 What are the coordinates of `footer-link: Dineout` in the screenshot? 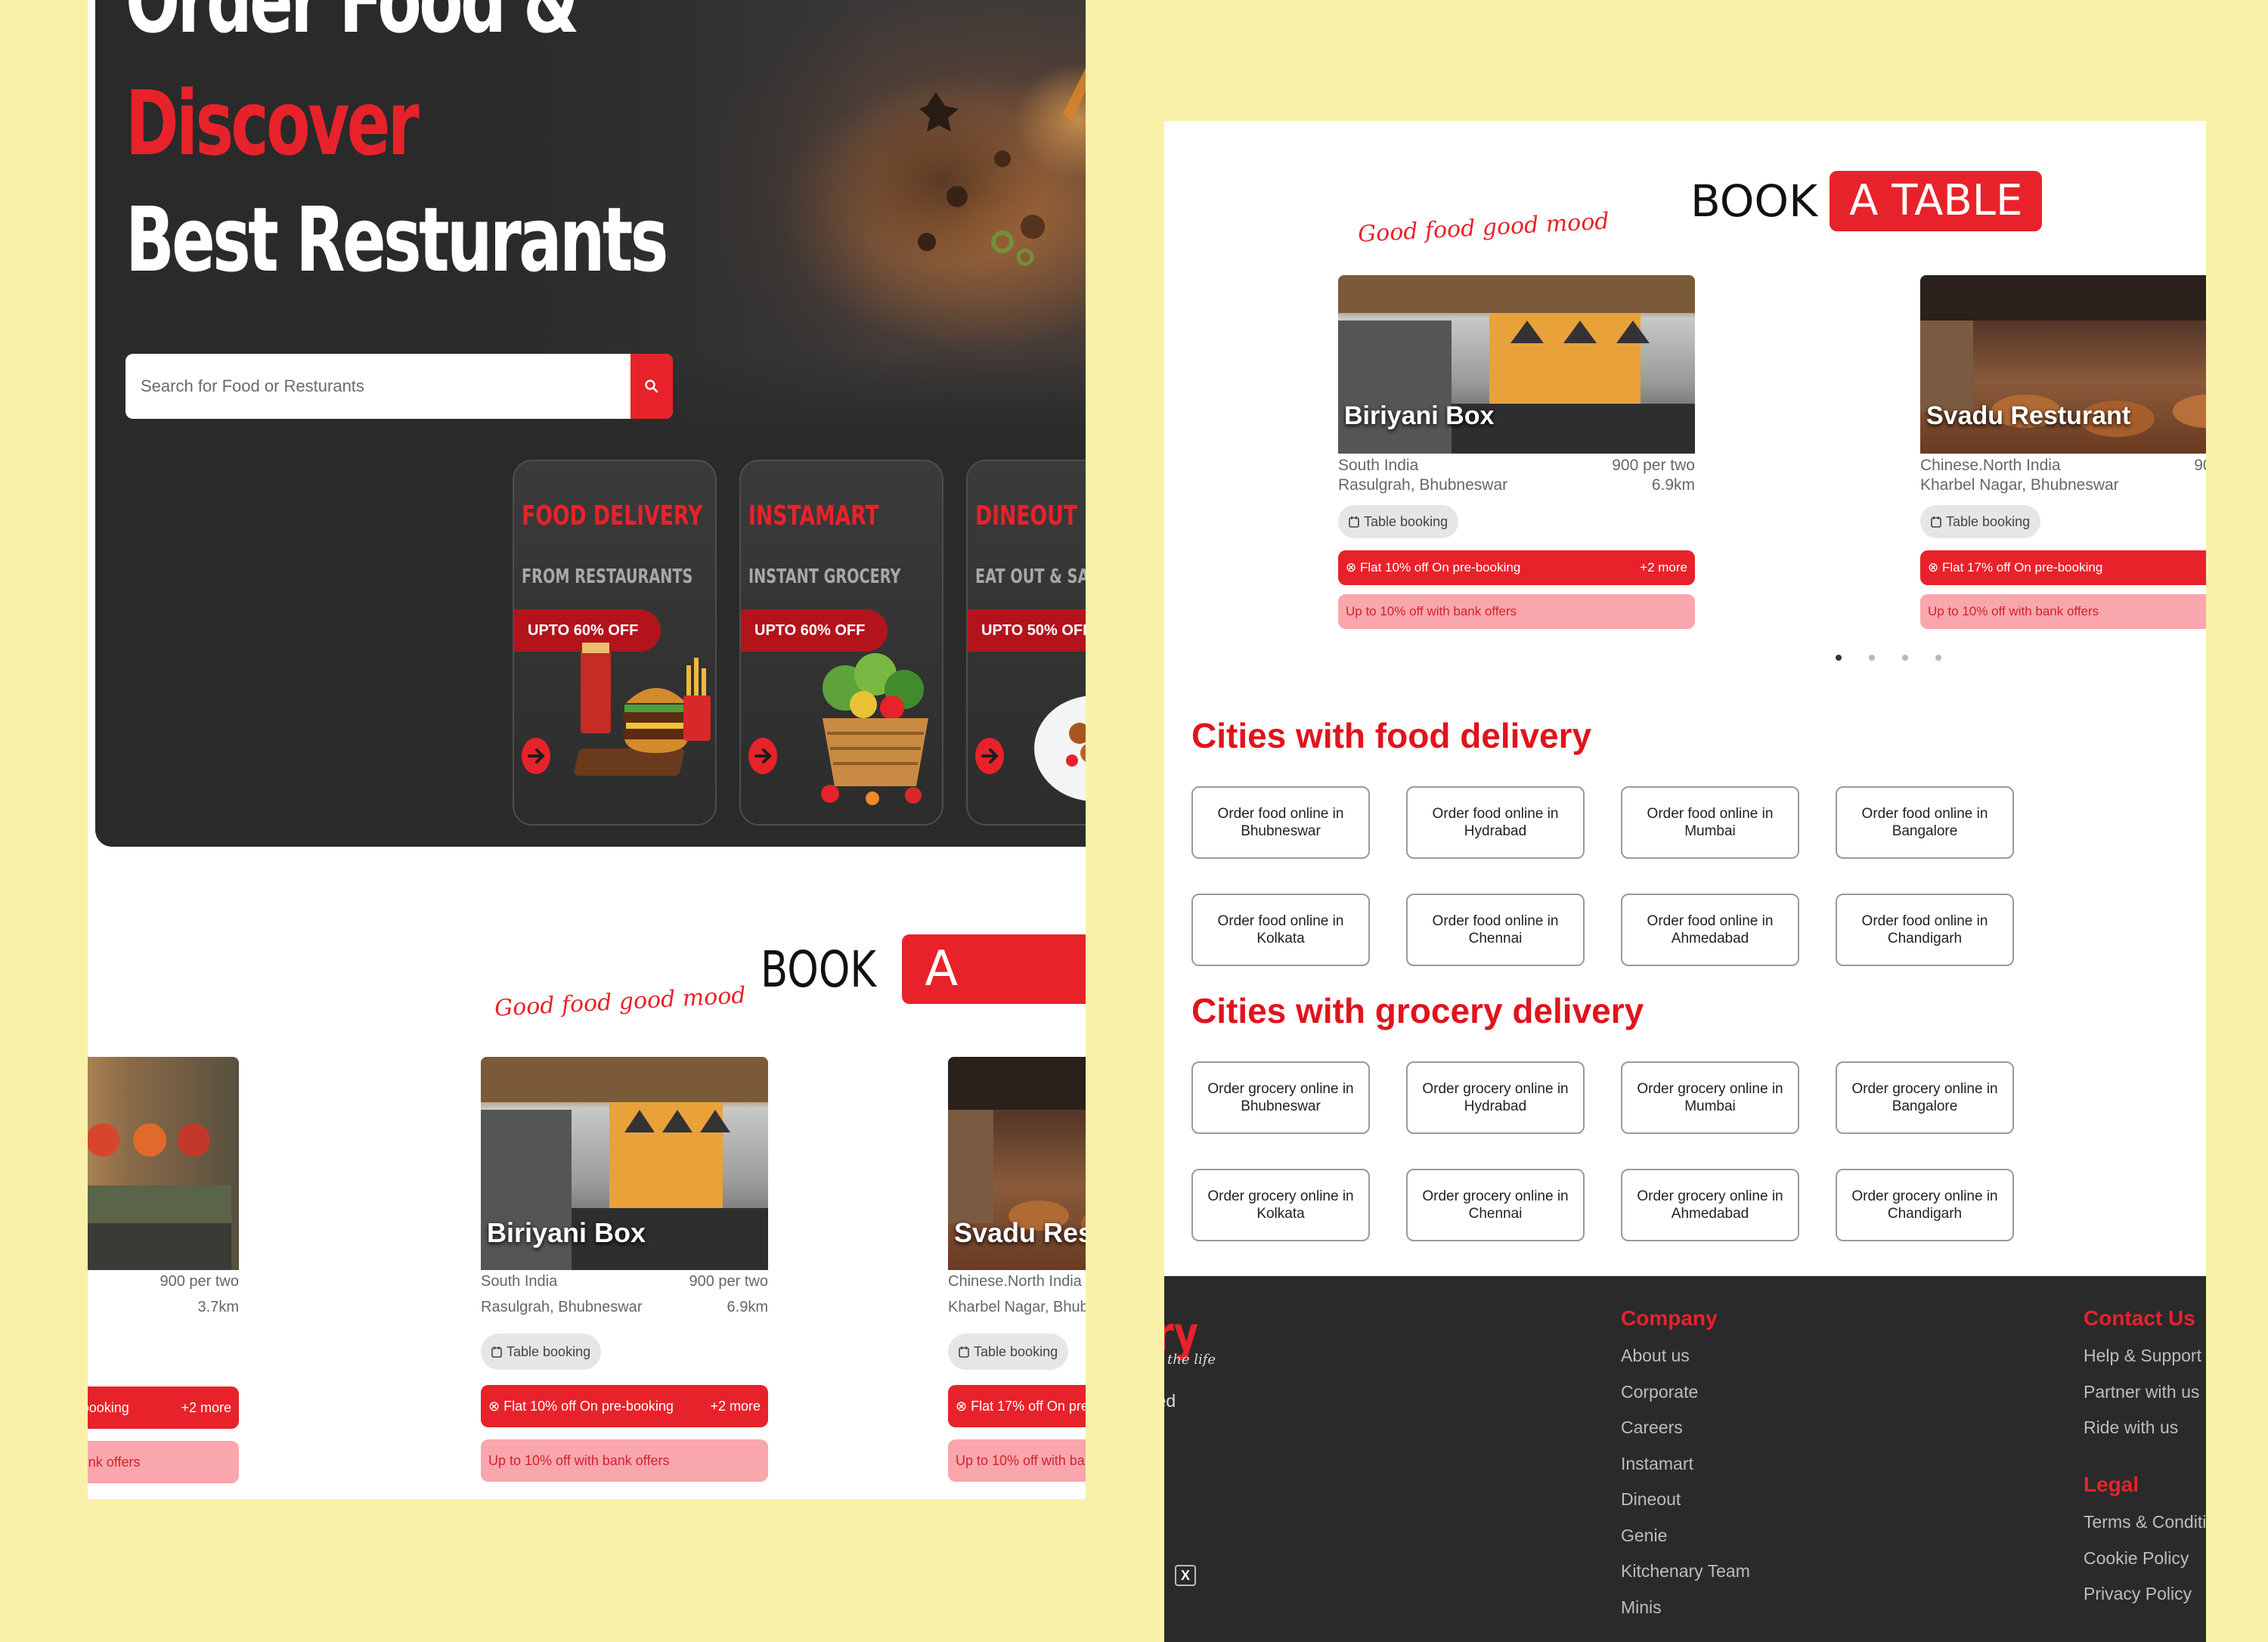 It's located at (1651, 1499).